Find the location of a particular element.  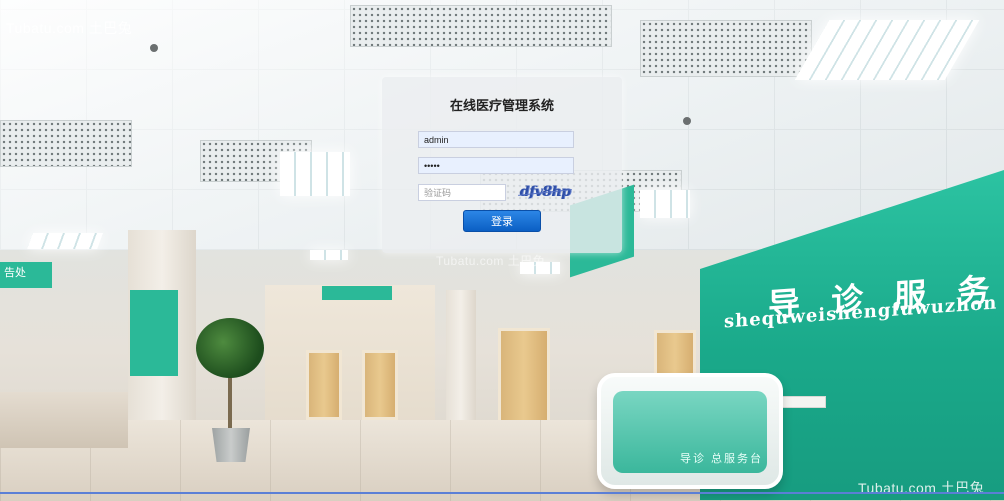

watermark-center: Tubatu.com 土巴兔 is located at coordinates (491, 261).